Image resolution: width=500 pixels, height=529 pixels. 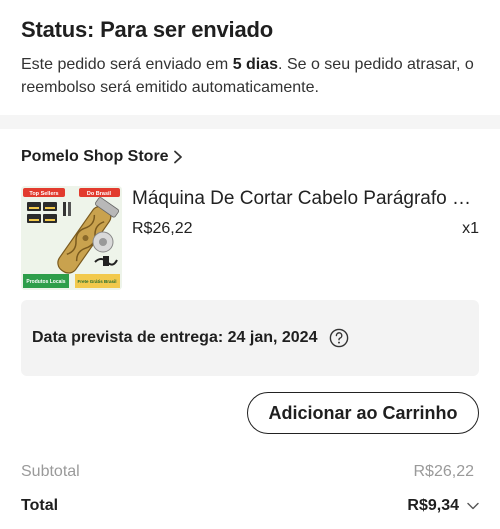 What do you see at coordinates (177, 157) in the screenshot?
I see `chevron-right-icon` at bounding box center [177, 157].